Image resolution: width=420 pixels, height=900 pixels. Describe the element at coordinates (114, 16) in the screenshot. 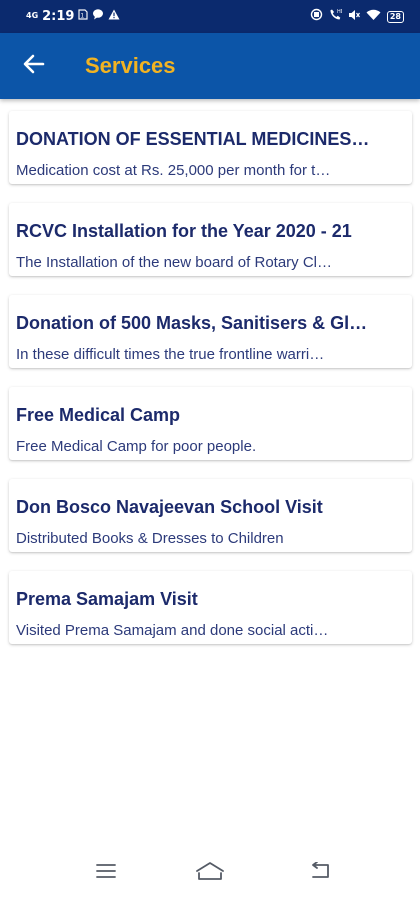

I see `alert-icon` at that location.